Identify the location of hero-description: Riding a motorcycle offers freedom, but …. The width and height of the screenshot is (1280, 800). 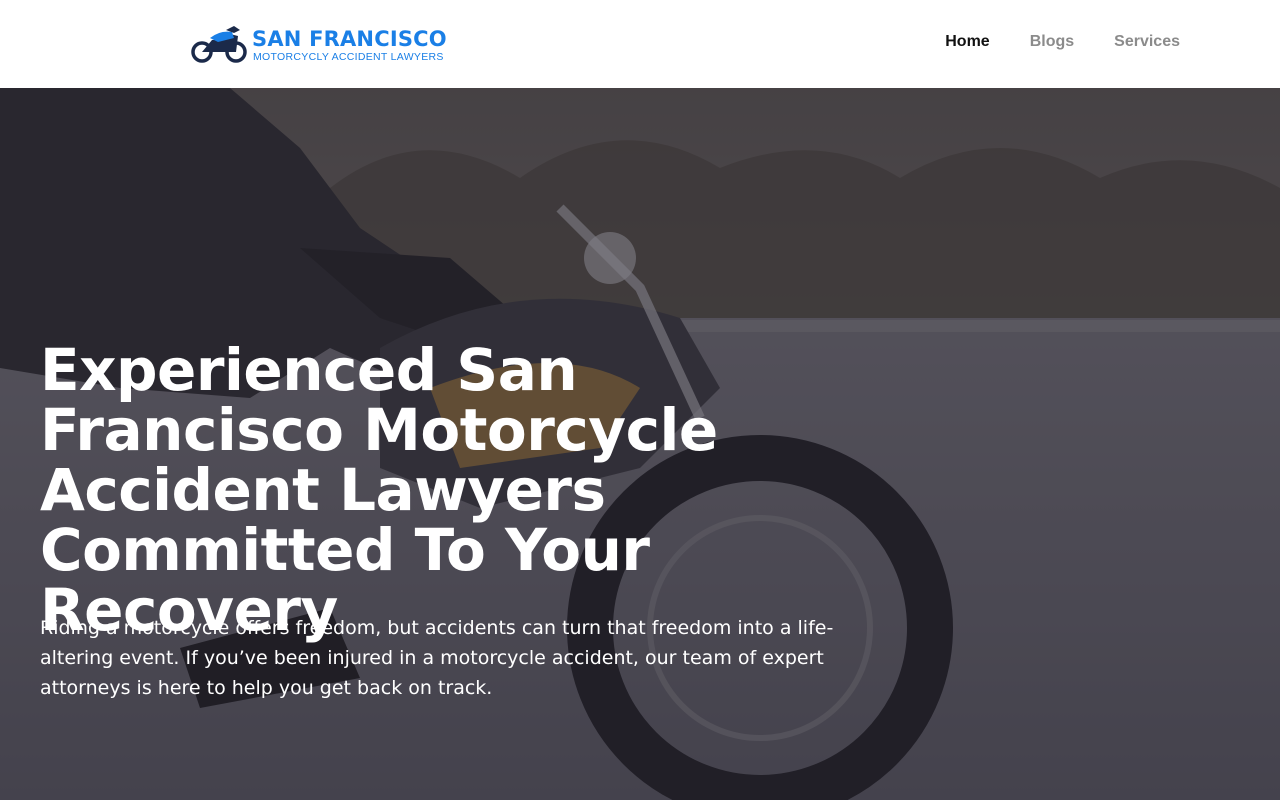
(437, 658).